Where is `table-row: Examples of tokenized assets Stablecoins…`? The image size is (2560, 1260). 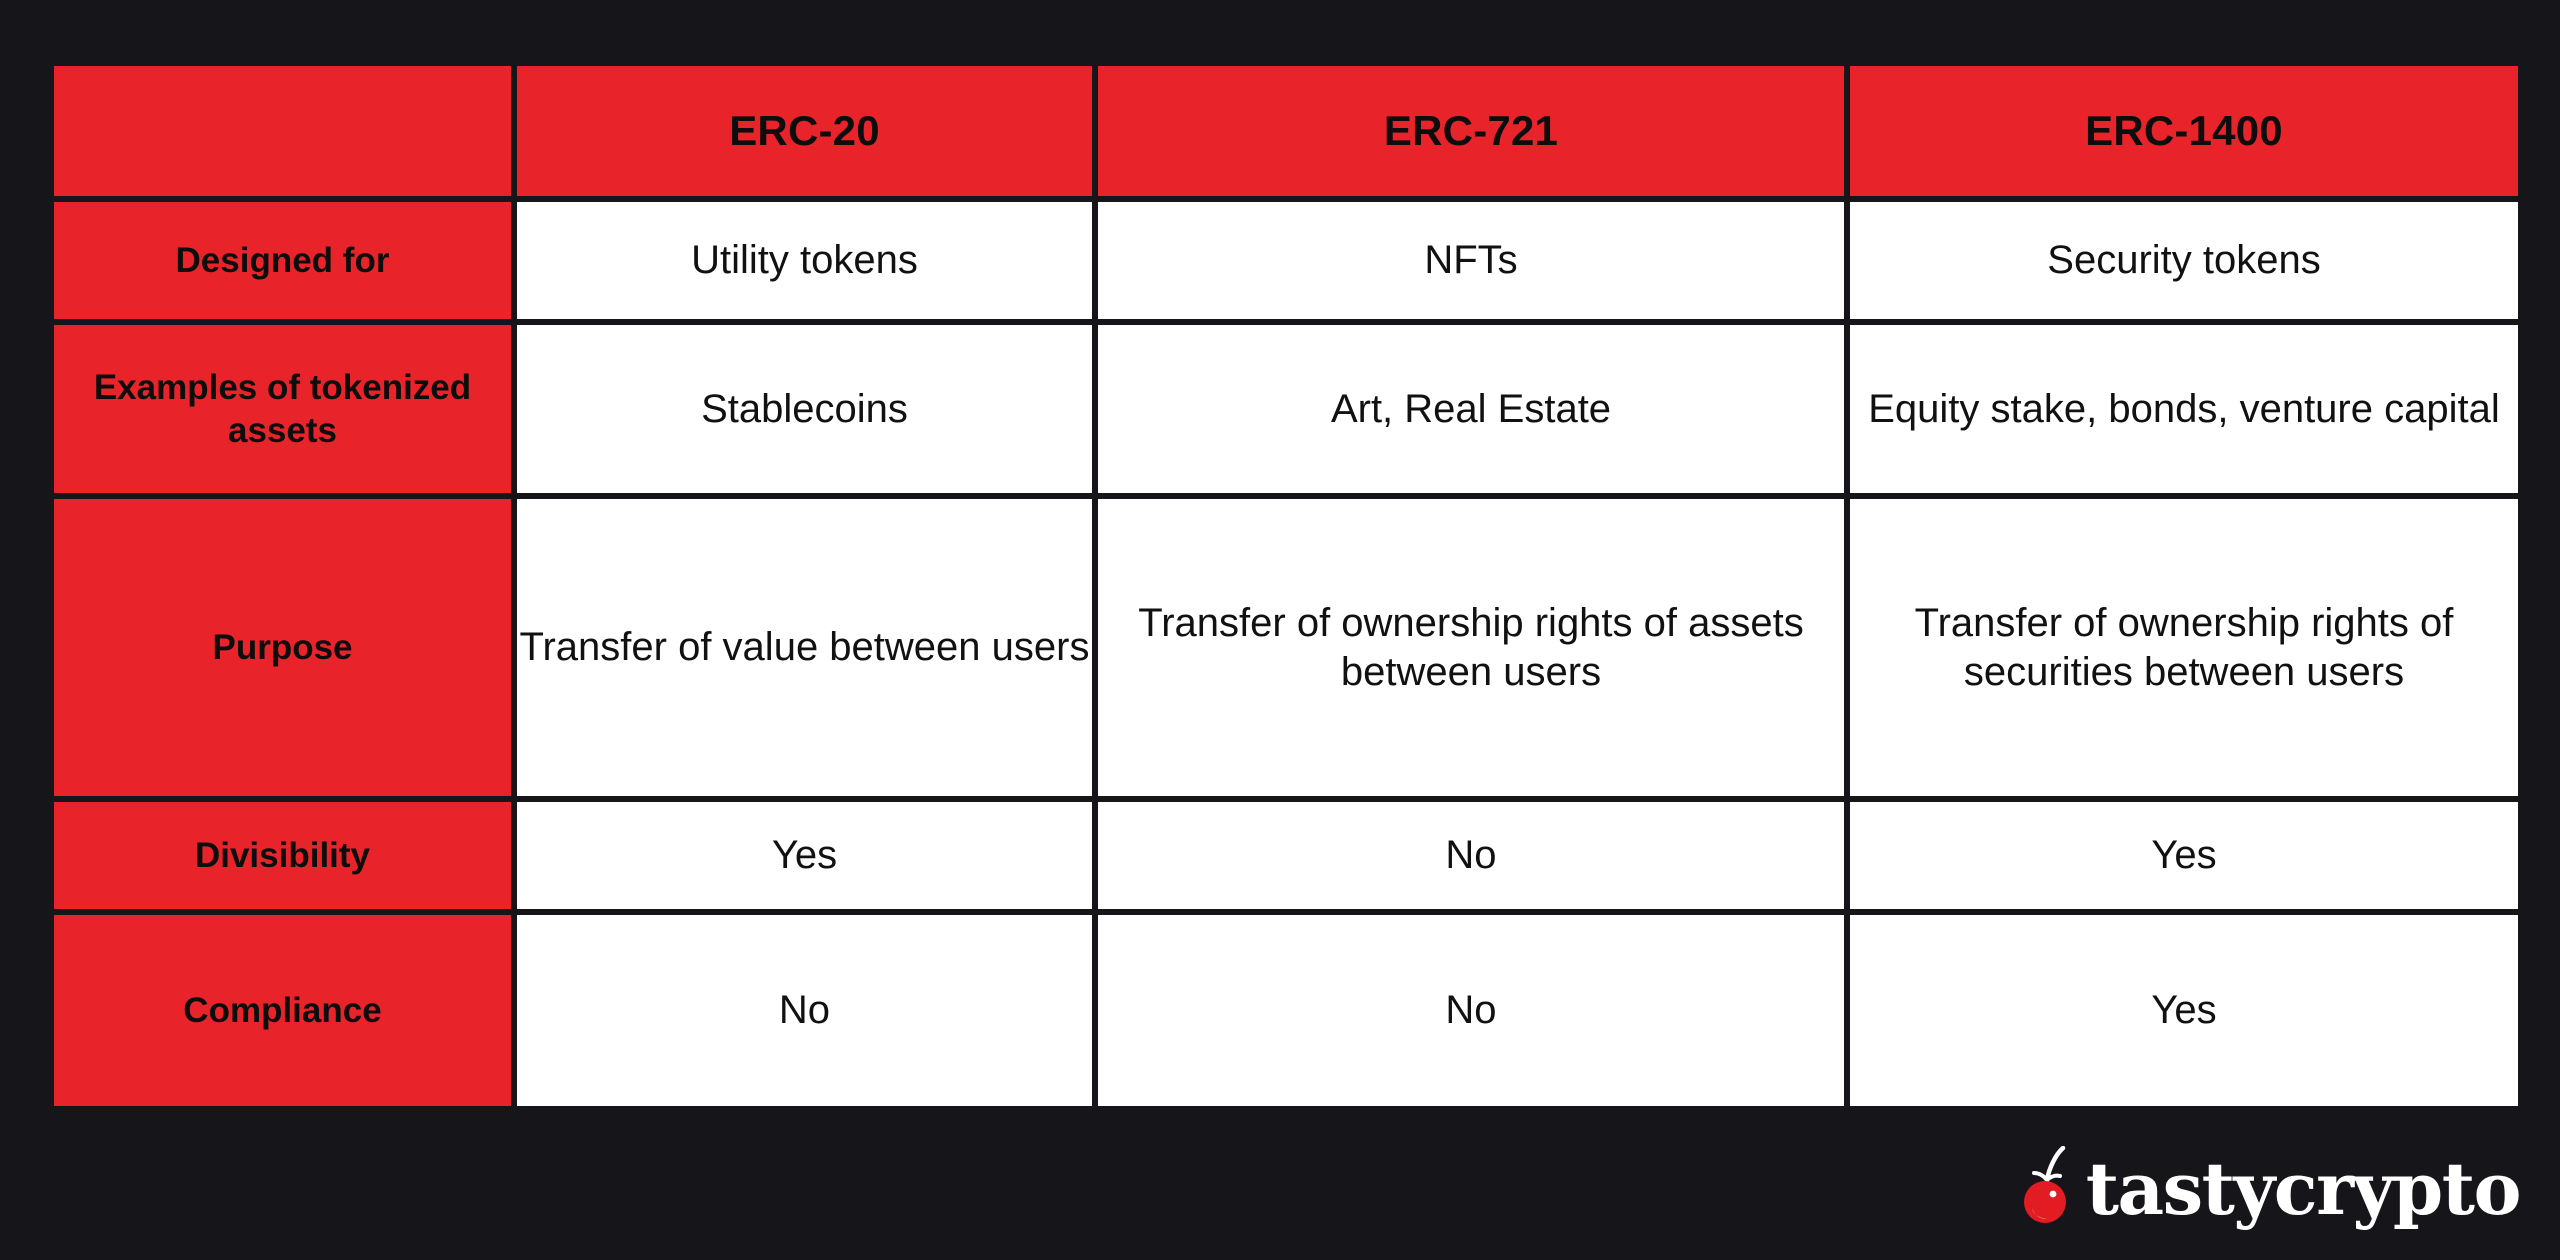 table-row: Examples of tokenized assets Stablecoins… is located at coordinates (1286, 409).